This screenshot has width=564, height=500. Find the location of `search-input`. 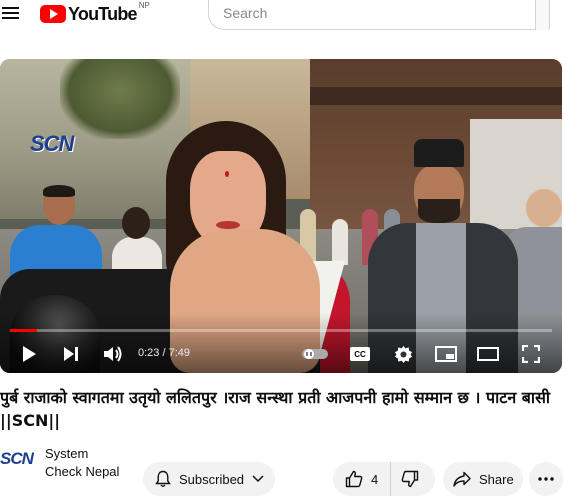

search-input is located at coordinates (373, 13).